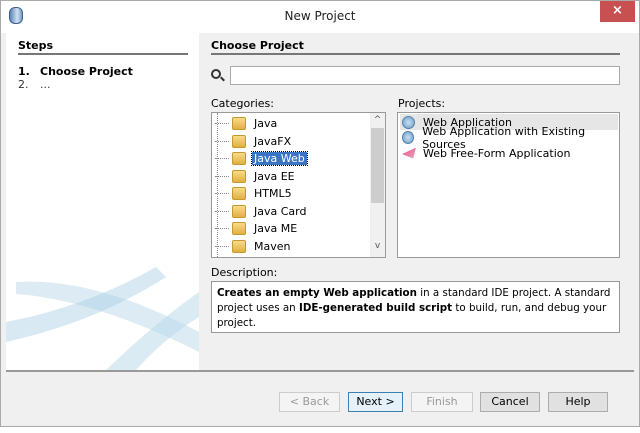 The width and height of the screenshot is (640, 433). I want to click on category-item: JavaFX, so click(253, 141).